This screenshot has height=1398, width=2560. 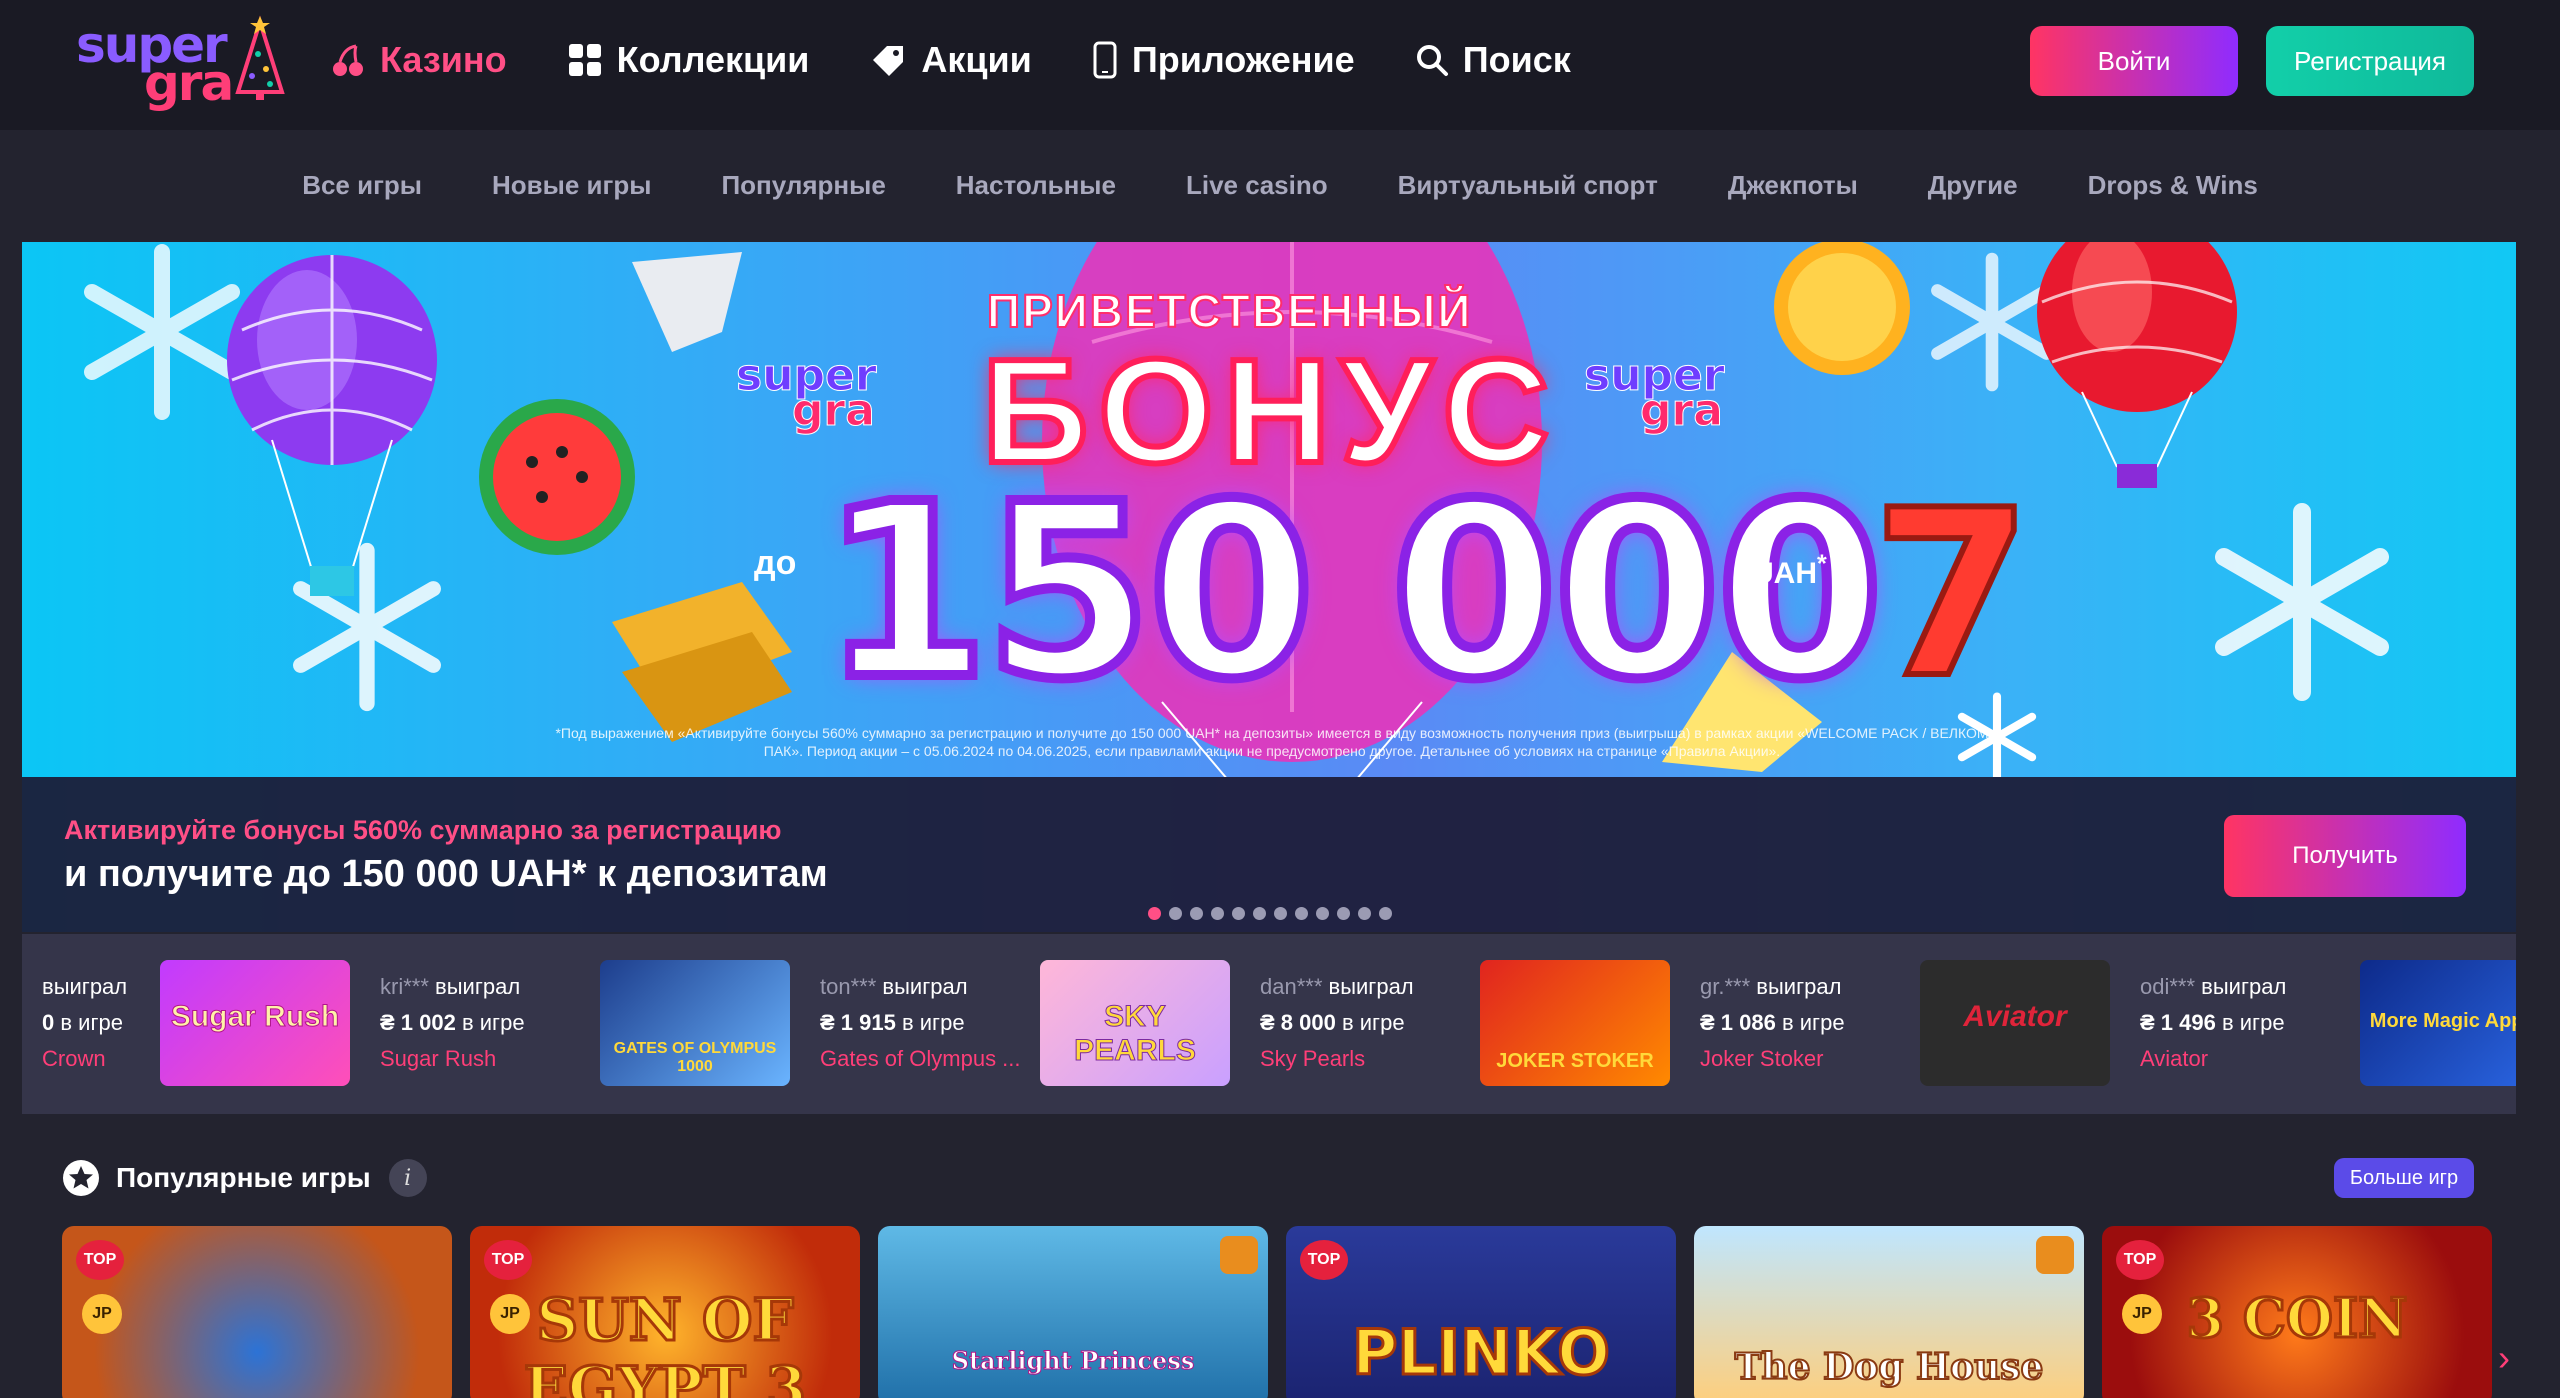 I want to click on winner-game: Joker Stoker, so click(x=1810, y=1059).